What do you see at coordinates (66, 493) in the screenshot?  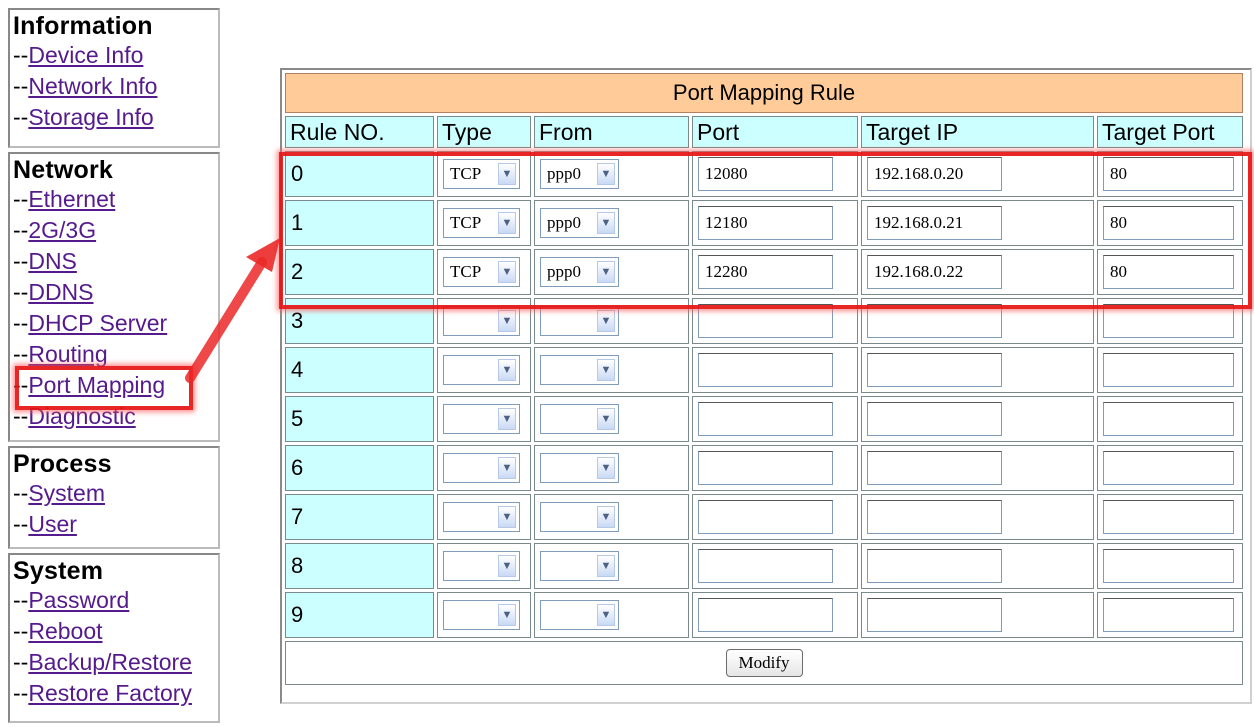 I see `link-system: System` at bounding box center [66, 493].